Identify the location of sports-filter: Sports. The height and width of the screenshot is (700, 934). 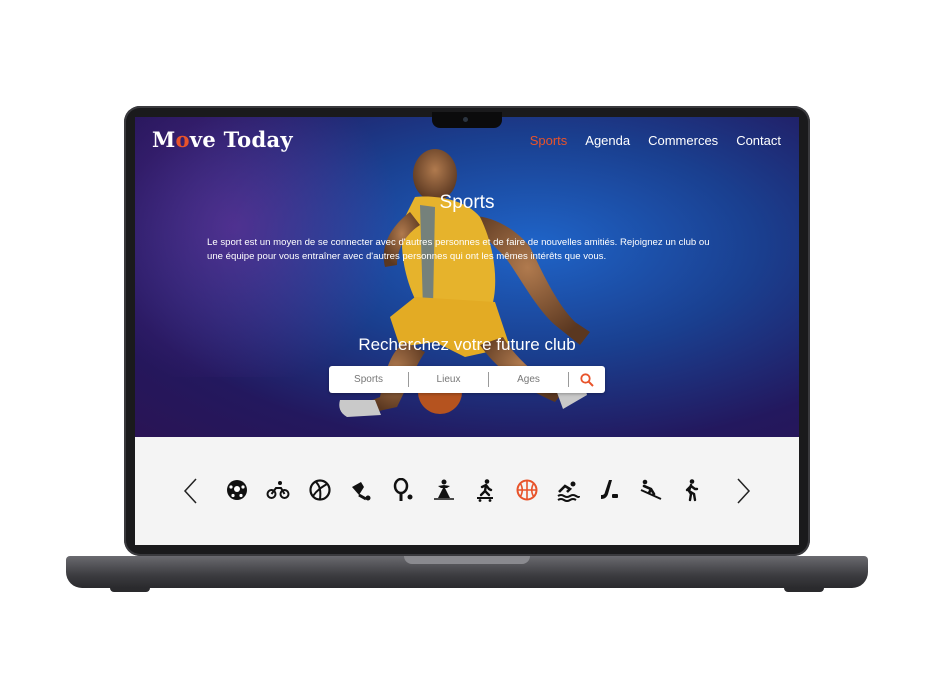
(369, 379).